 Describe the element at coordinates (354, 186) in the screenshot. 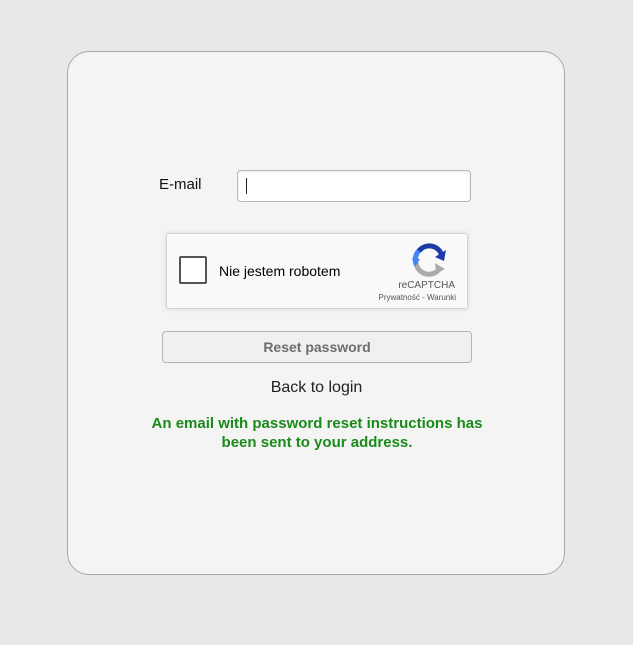

I see `email-input` at that location.